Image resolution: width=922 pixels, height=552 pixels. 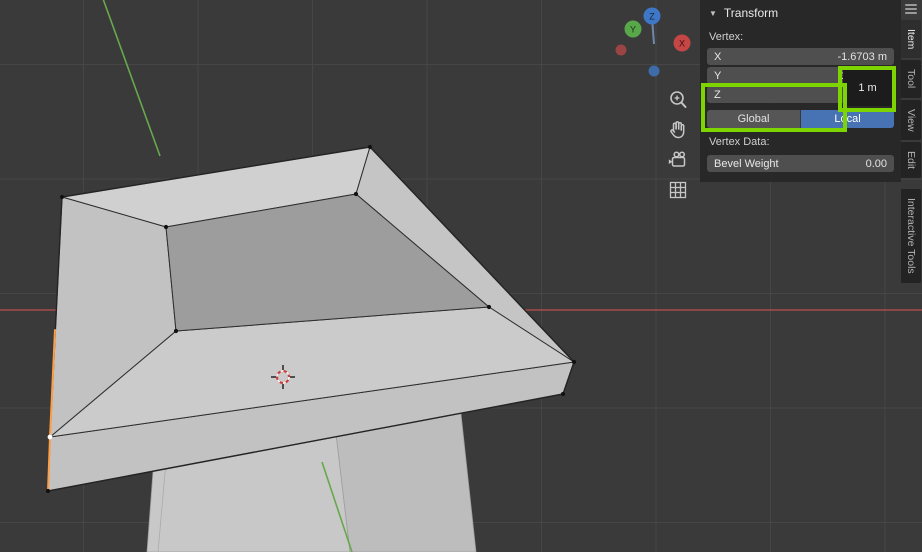 What do you see at coordinates (678, 145) in the screenshot?
I see `viewport-toolbar` at bounding box center [678, 145].